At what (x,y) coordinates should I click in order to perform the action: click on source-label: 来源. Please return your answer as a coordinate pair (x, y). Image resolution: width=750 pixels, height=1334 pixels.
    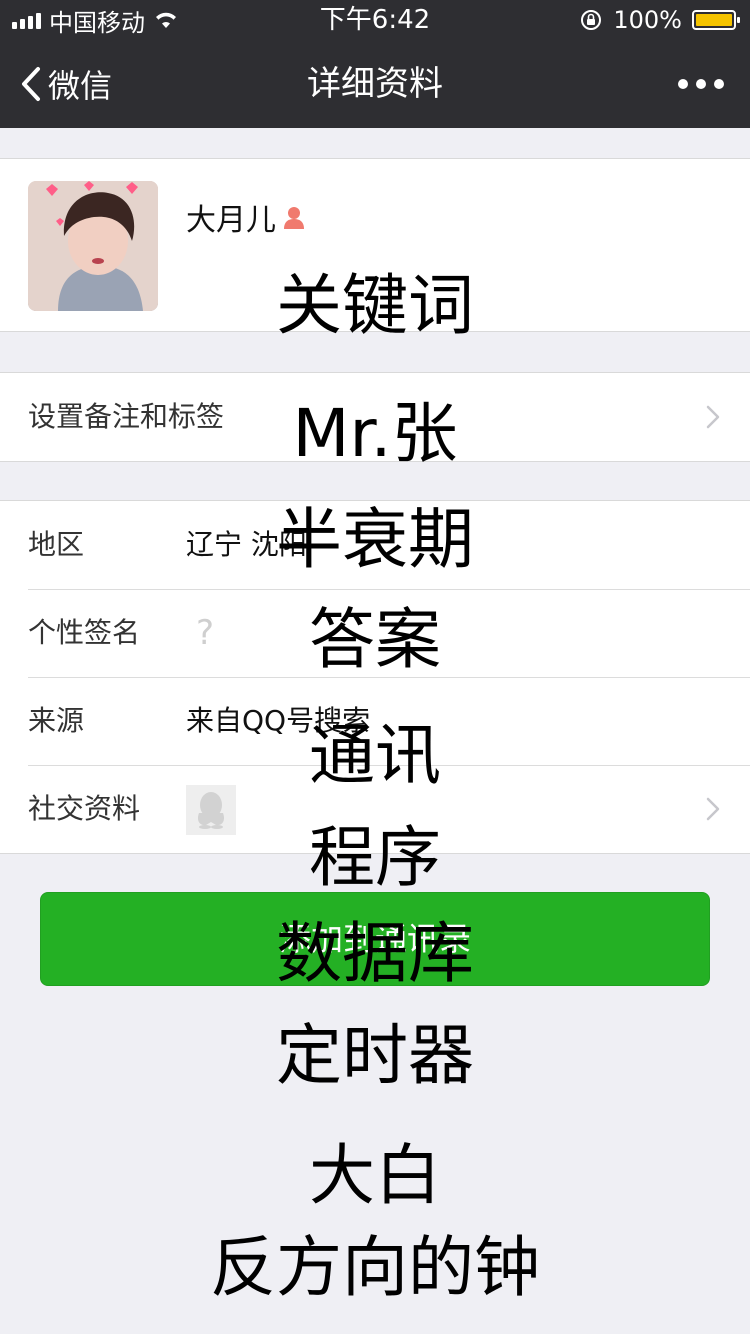
    Looking at the image, I should click on (56, 720).